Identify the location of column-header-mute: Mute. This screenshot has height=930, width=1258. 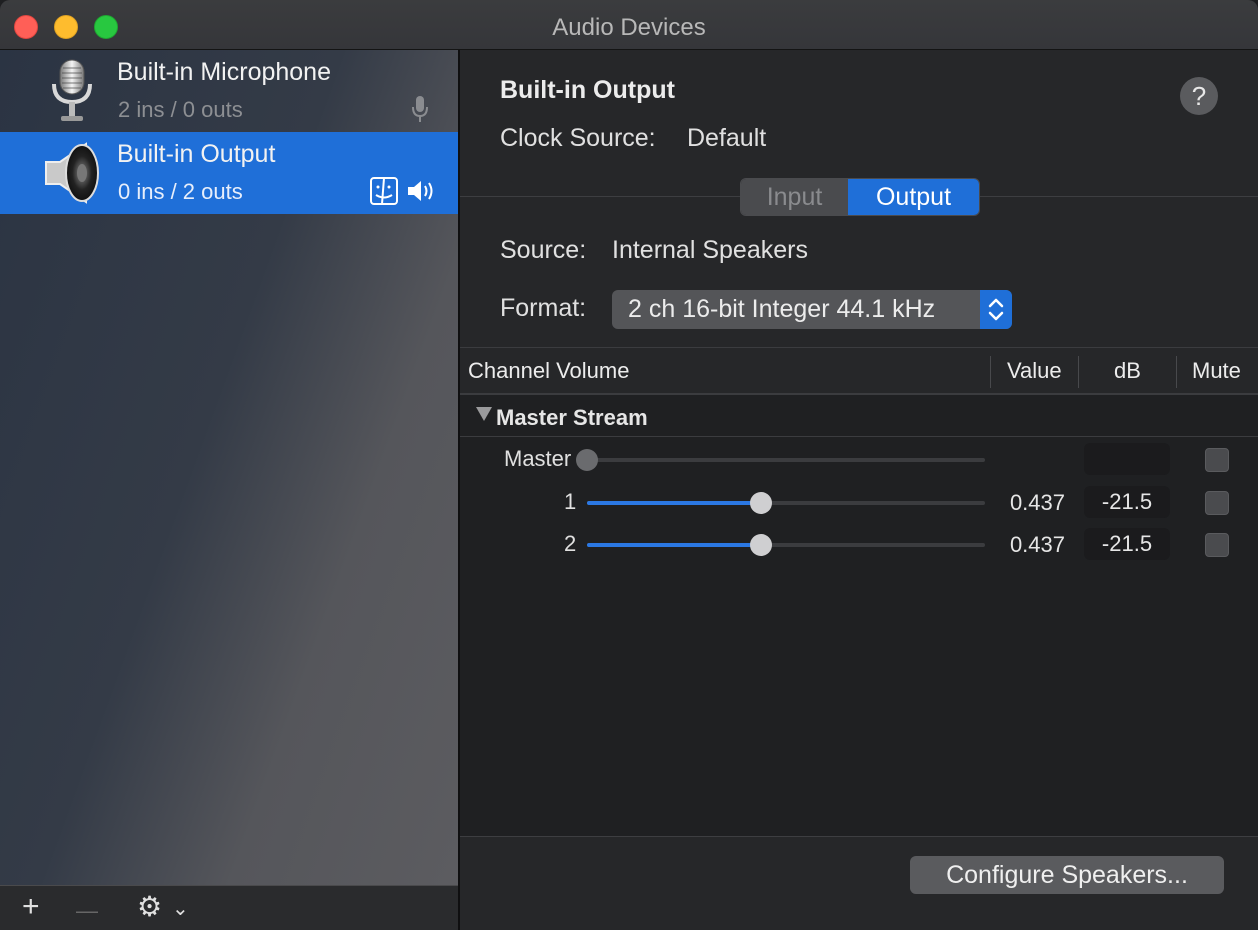
(1216, 371).